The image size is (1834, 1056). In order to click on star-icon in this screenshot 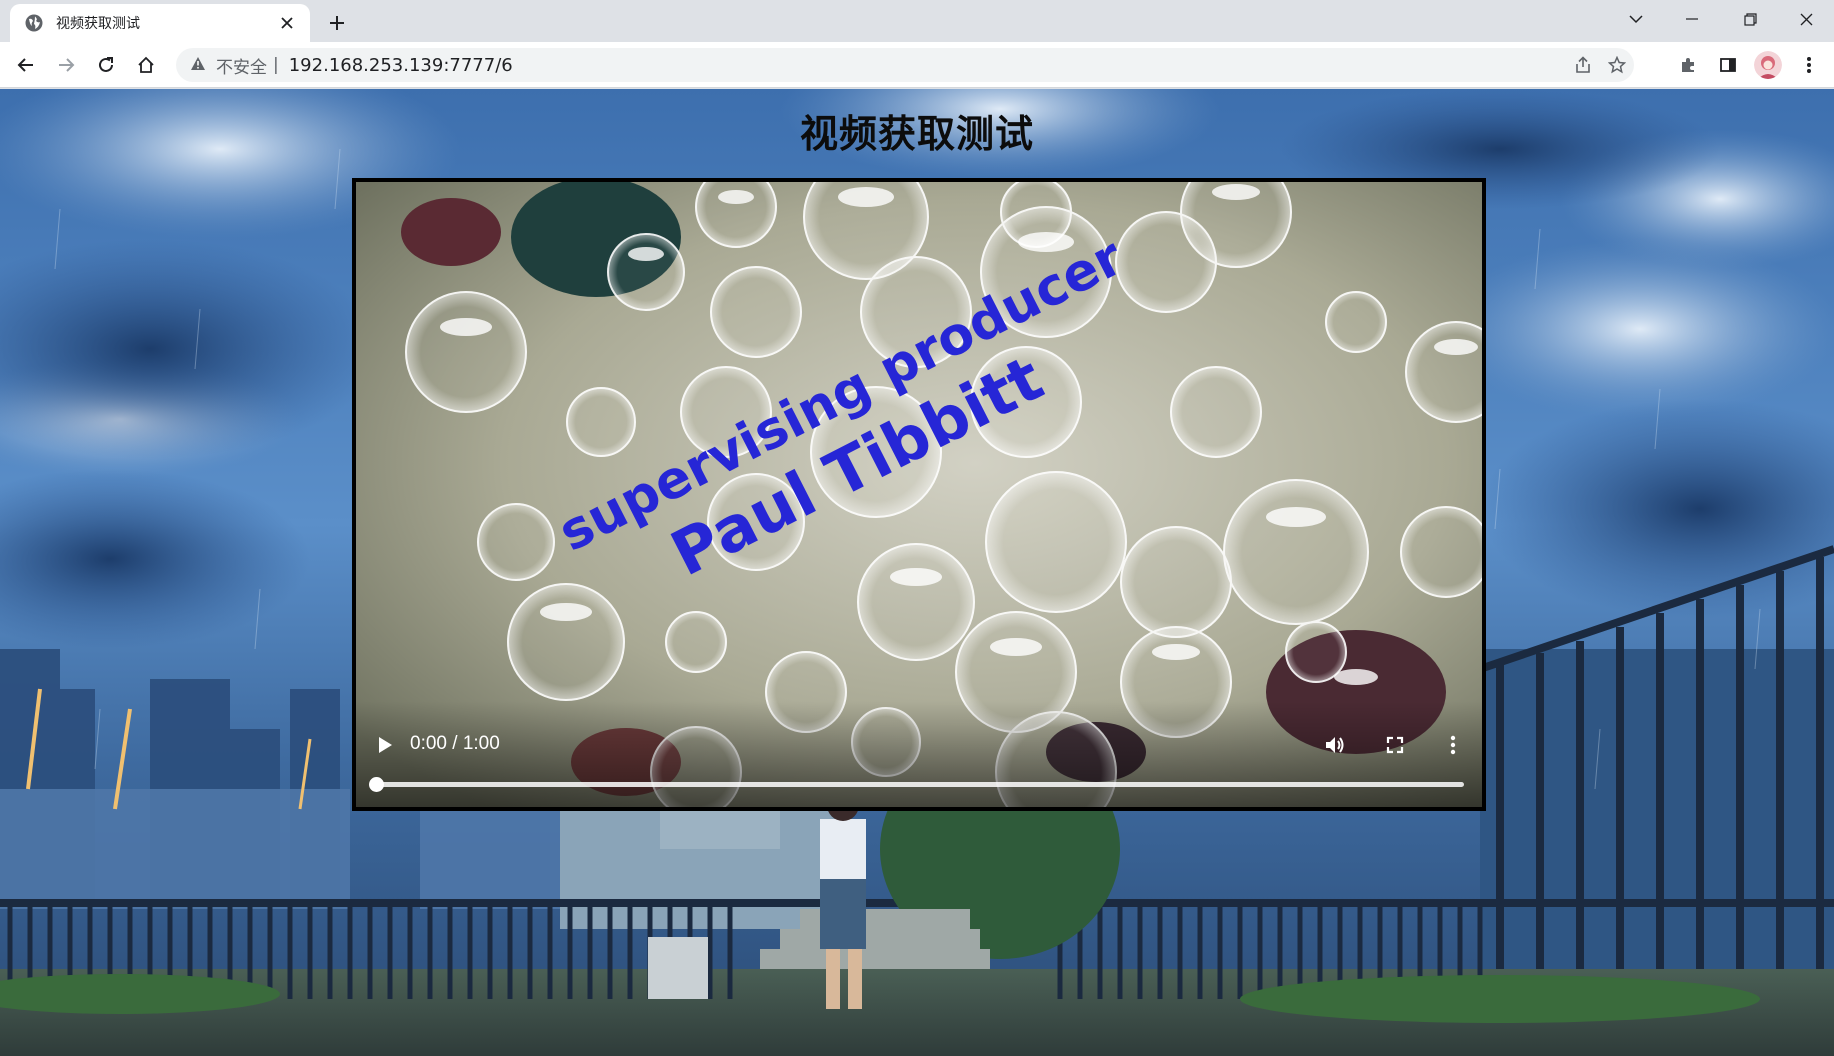, I will do `click(1617, 65)`.